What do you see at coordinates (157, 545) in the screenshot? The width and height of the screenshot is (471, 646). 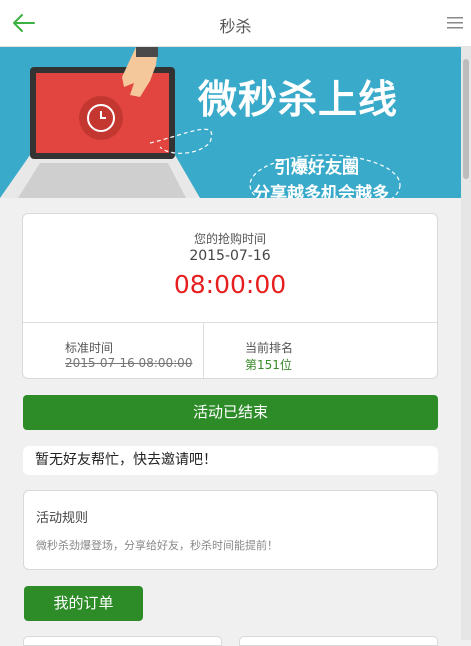 I see `rules-text: 微秒杀劲爆登场，分享给好友，秒杀时间能提前！` at bounding box center [157, 545].